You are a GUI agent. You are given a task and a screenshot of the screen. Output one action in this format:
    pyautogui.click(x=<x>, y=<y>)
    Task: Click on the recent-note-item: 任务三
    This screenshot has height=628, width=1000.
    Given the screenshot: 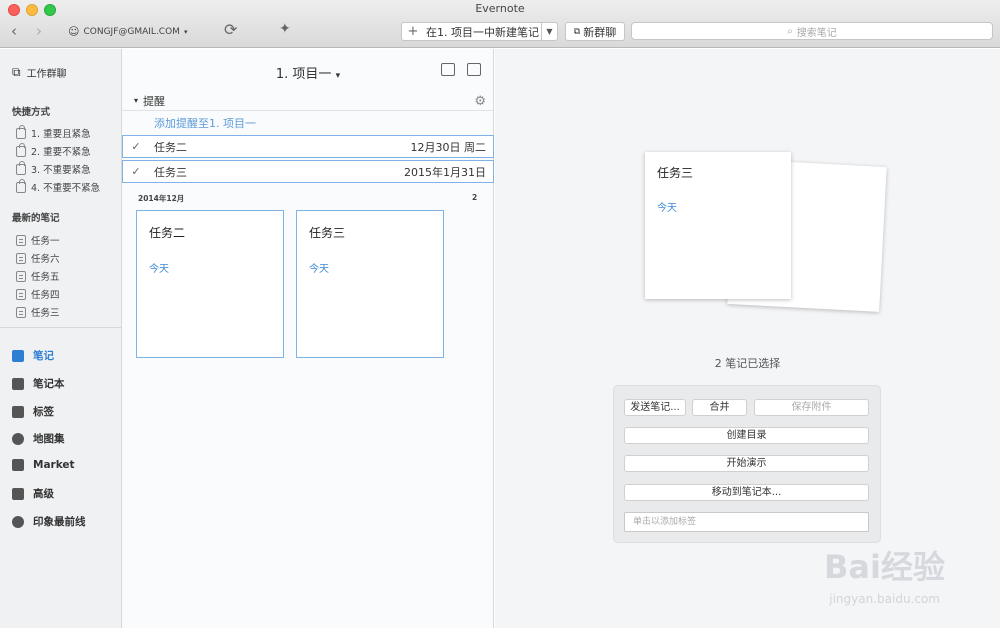 What is the action you would take?
    pyautogui.click(x=38, y=312)
    